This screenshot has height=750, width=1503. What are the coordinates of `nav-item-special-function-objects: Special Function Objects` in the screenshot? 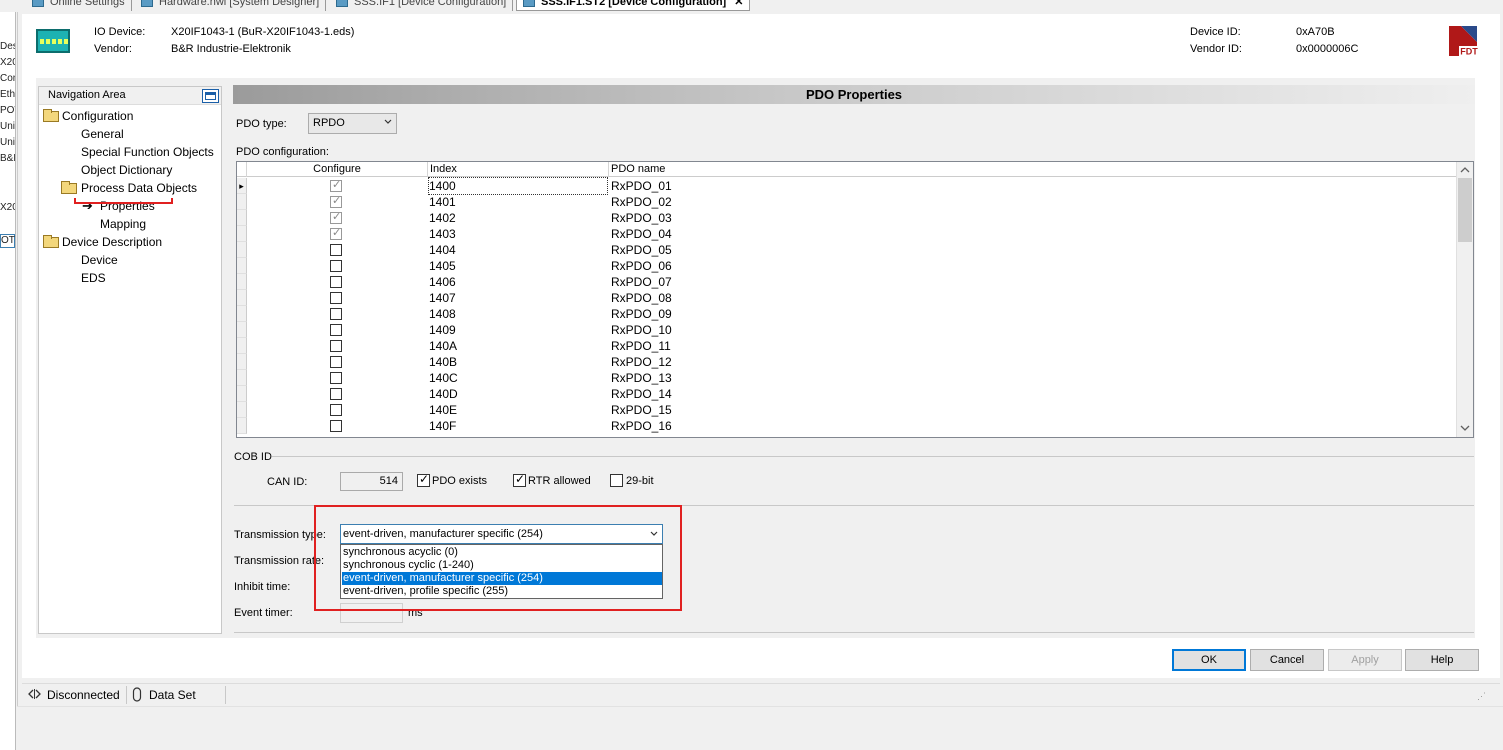 It's located at (147, 152).